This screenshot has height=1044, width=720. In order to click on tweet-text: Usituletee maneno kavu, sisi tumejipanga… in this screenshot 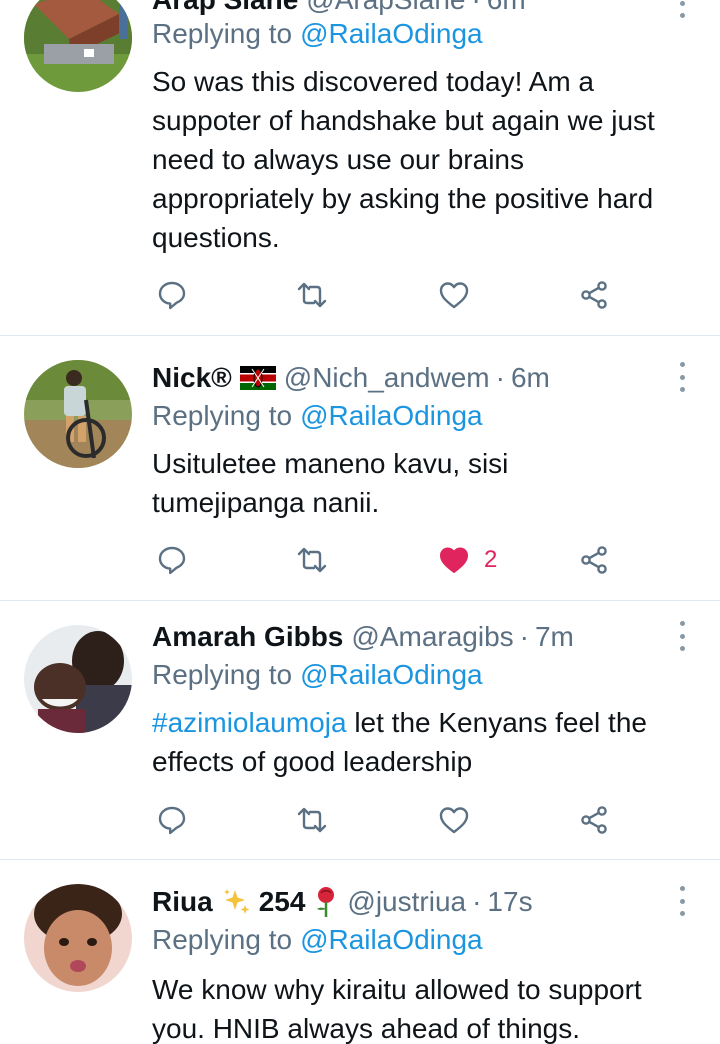, I will do `click(426, 483)`.